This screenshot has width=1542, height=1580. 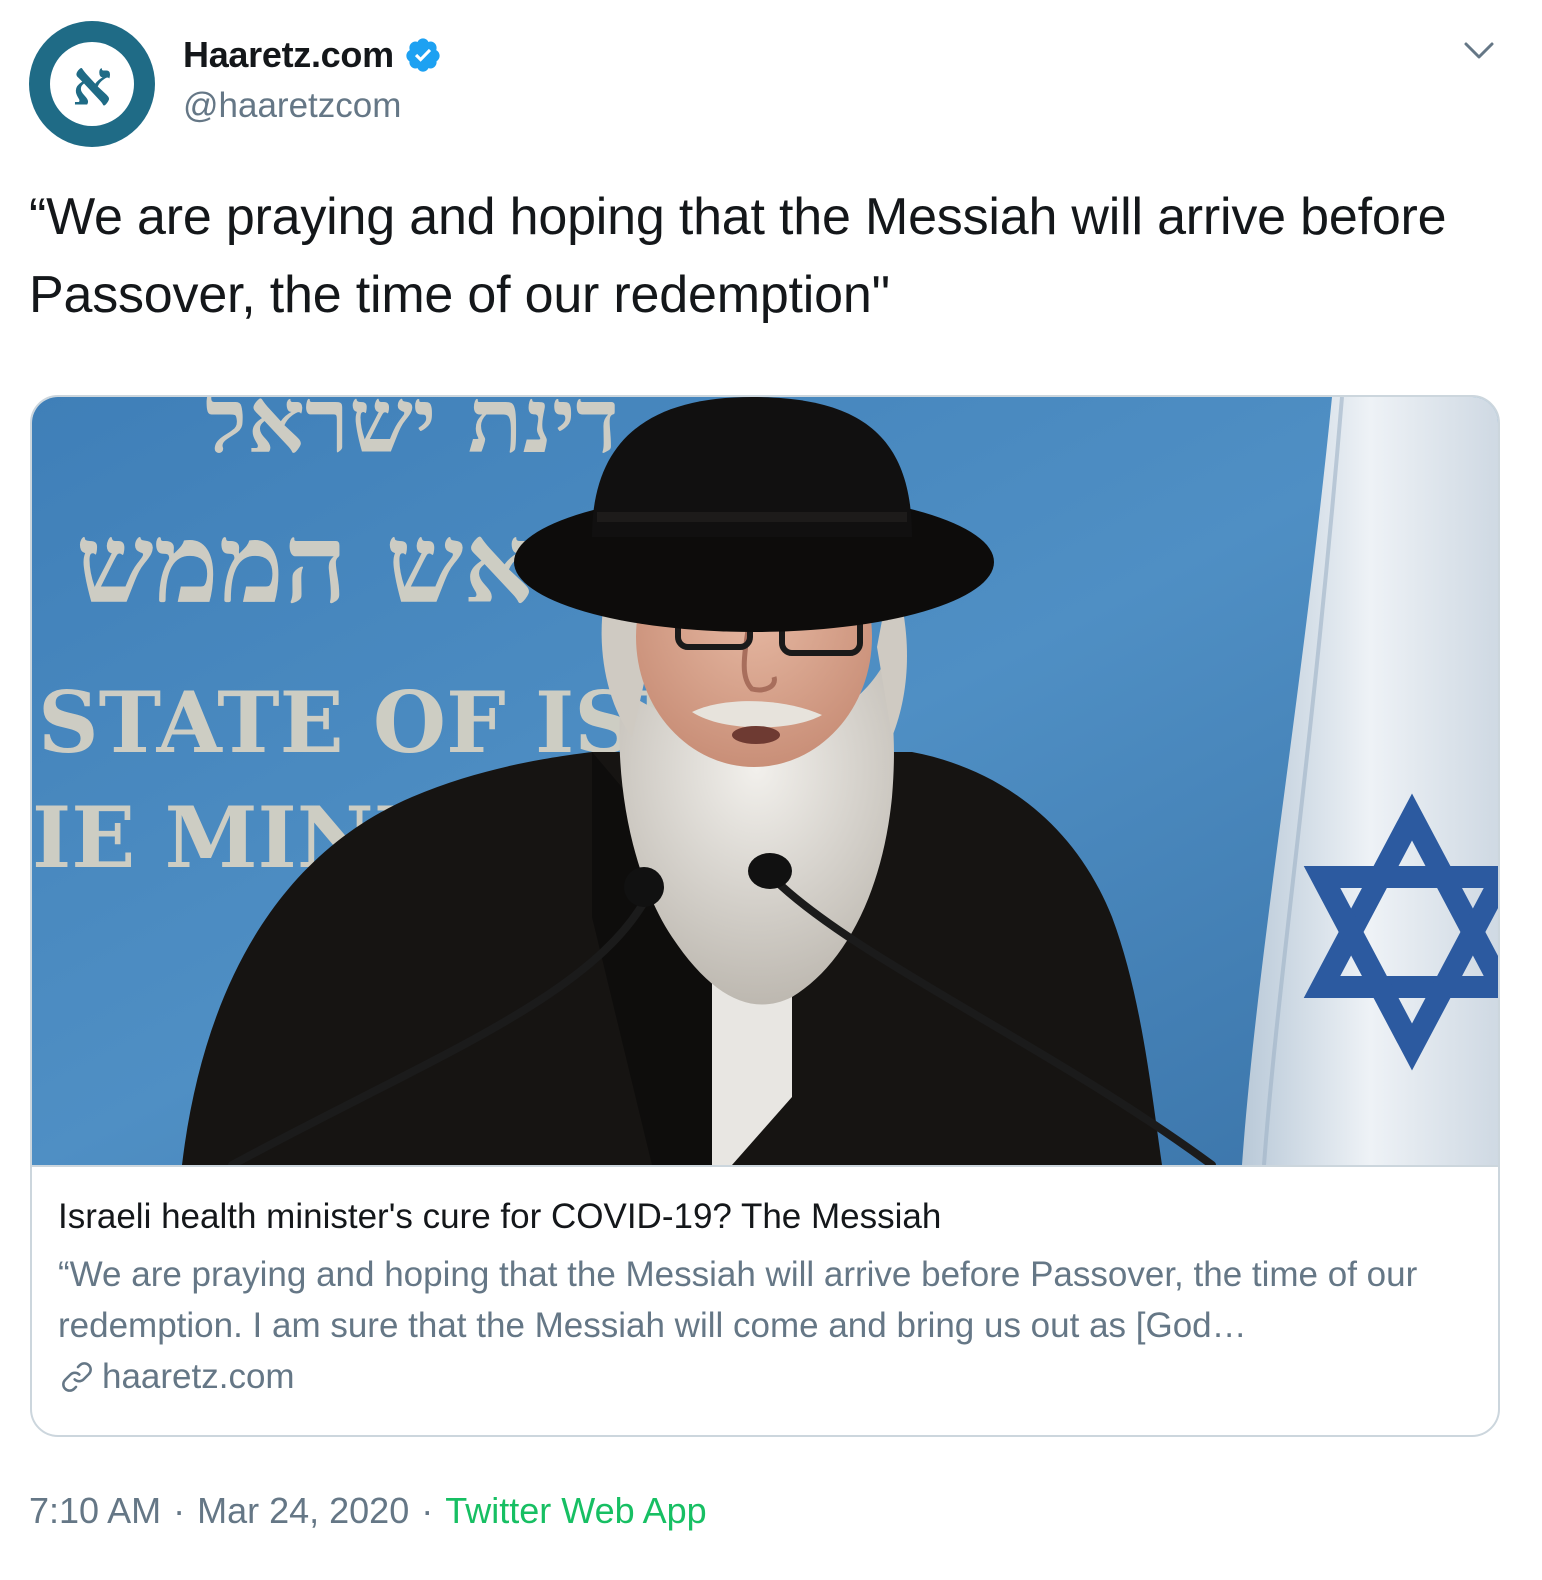 What do you see at coordinates (423, 55) in the screenshot?
I see `verified-badge-icon` at bounding box center [423, 55].